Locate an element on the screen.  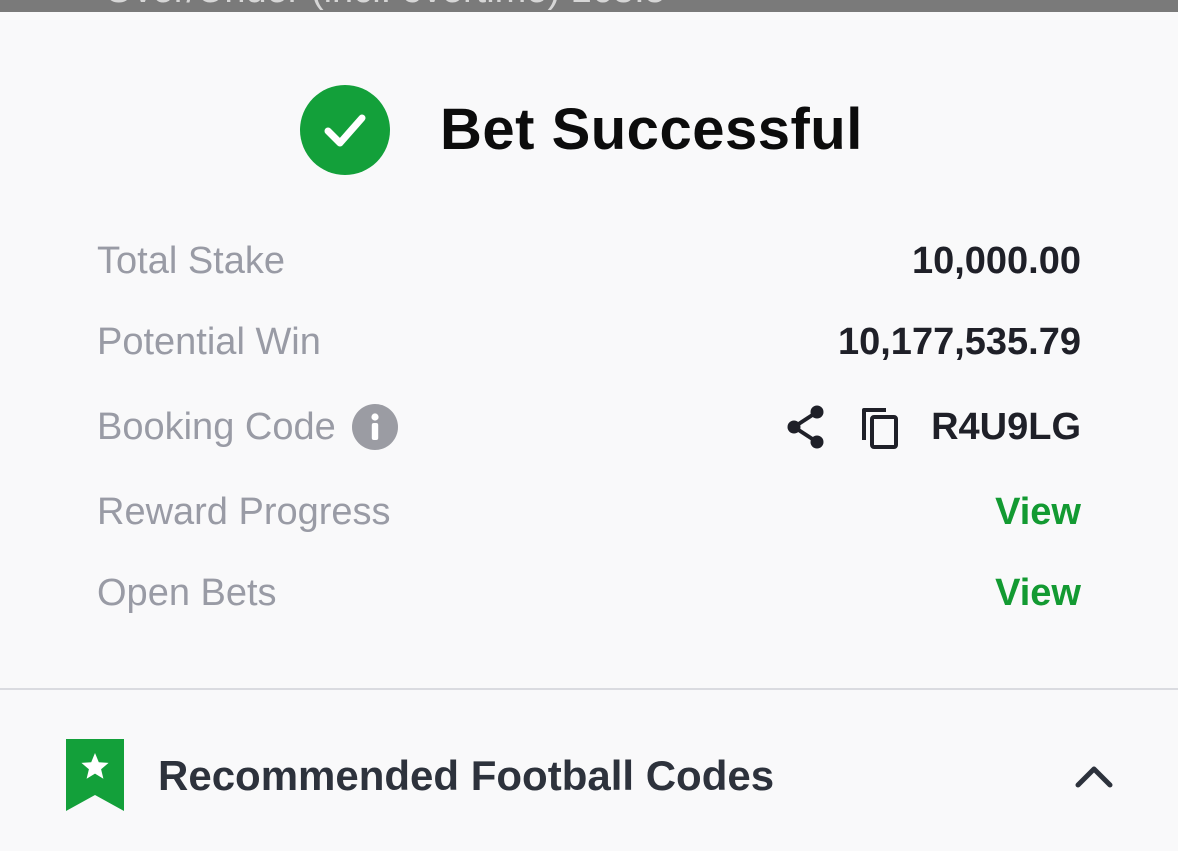
success-header: Bet Successful is located at coordinates (581, 130).